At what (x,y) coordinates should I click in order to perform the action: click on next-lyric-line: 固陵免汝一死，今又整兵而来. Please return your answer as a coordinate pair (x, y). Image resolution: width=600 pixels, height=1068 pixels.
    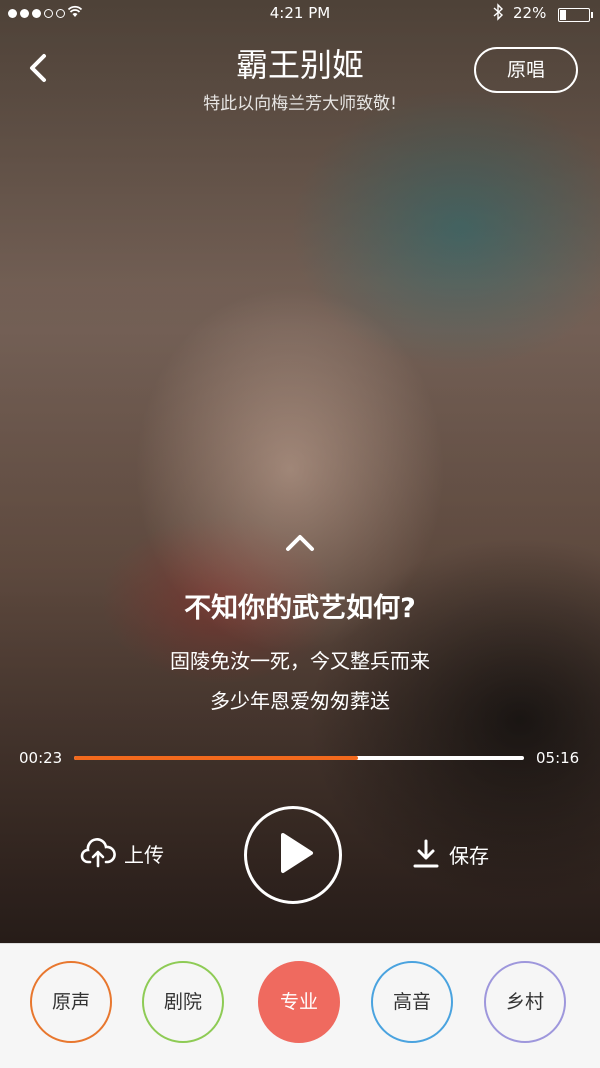
    Looking at the image, I should click on (300, 661).